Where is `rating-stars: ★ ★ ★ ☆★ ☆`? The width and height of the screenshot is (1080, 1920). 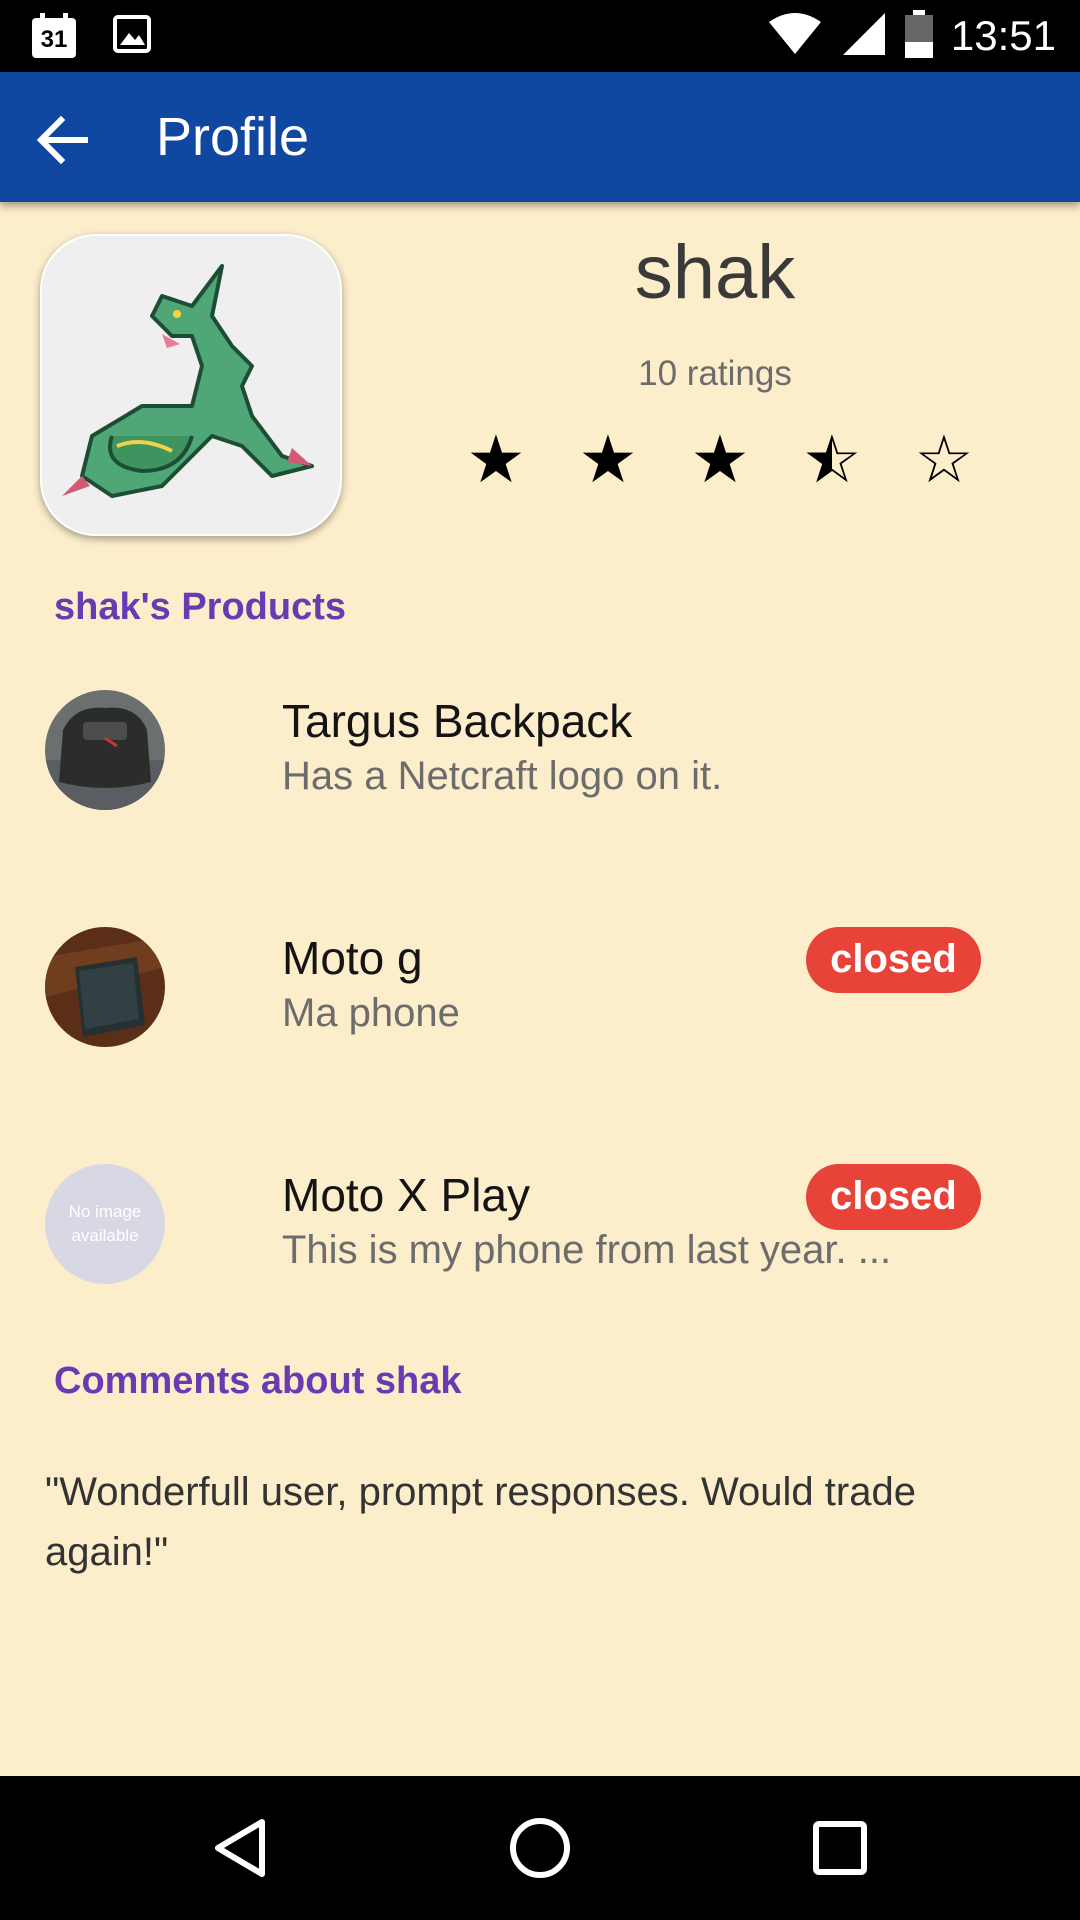 rating-stars: ★ ★ ★ ☆★ ☆ is located at coordinates (720, 460).